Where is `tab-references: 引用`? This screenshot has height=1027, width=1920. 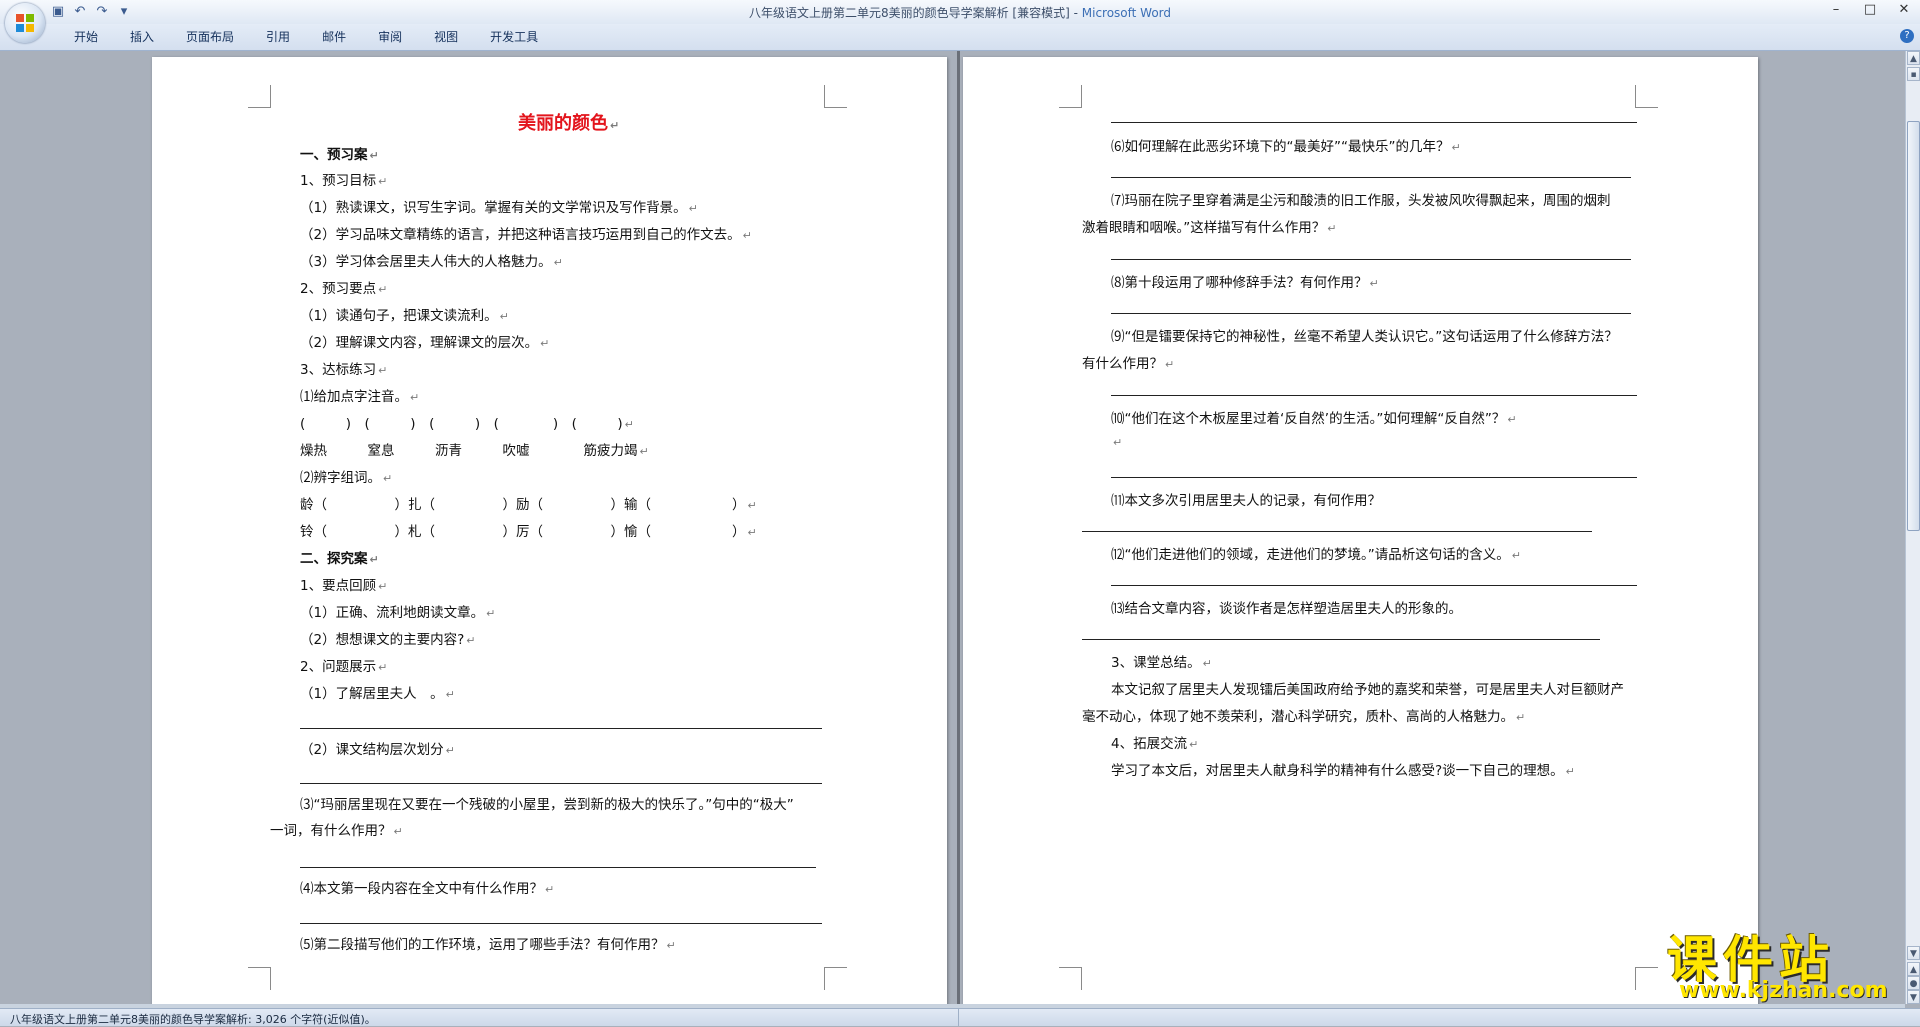 tab-references: 引用 is located at coordinates (278, 37).